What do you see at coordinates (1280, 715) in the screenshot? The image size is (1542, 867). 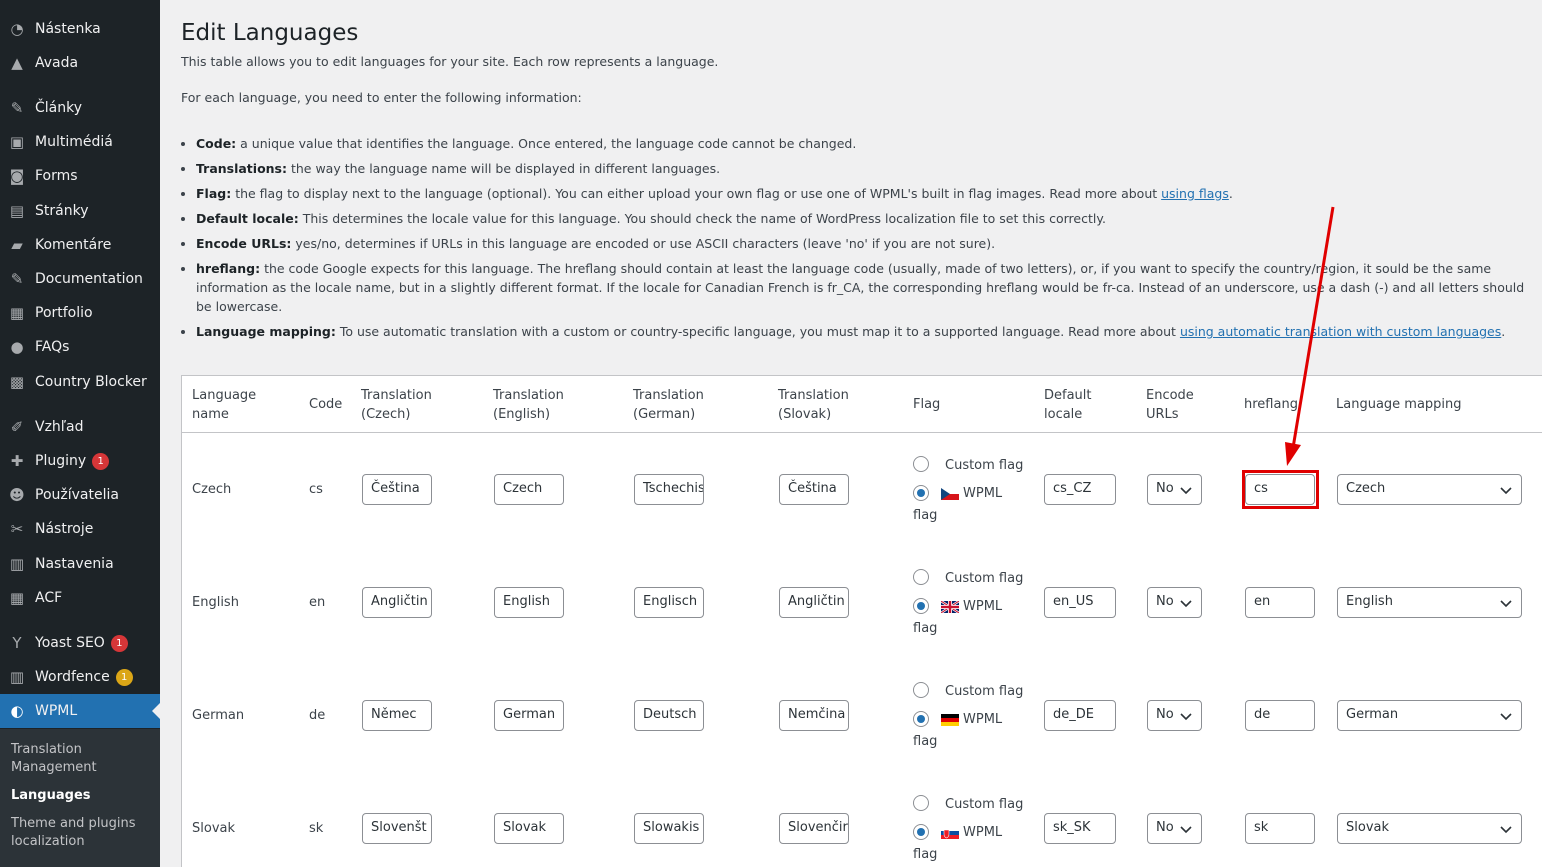 I see `hreflang-input: de` at bounding box center [1280, 715].